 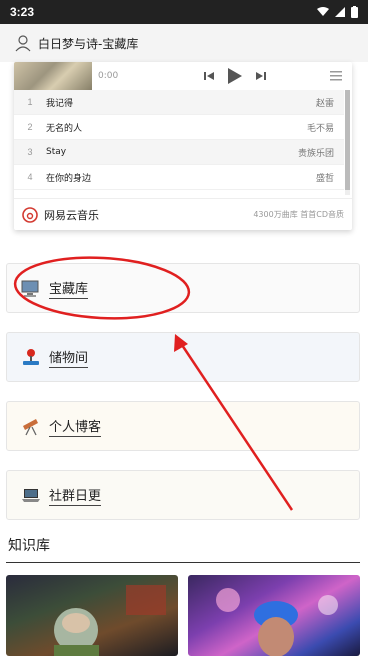 I want to click on section-divider, so click(x=183, y=562).